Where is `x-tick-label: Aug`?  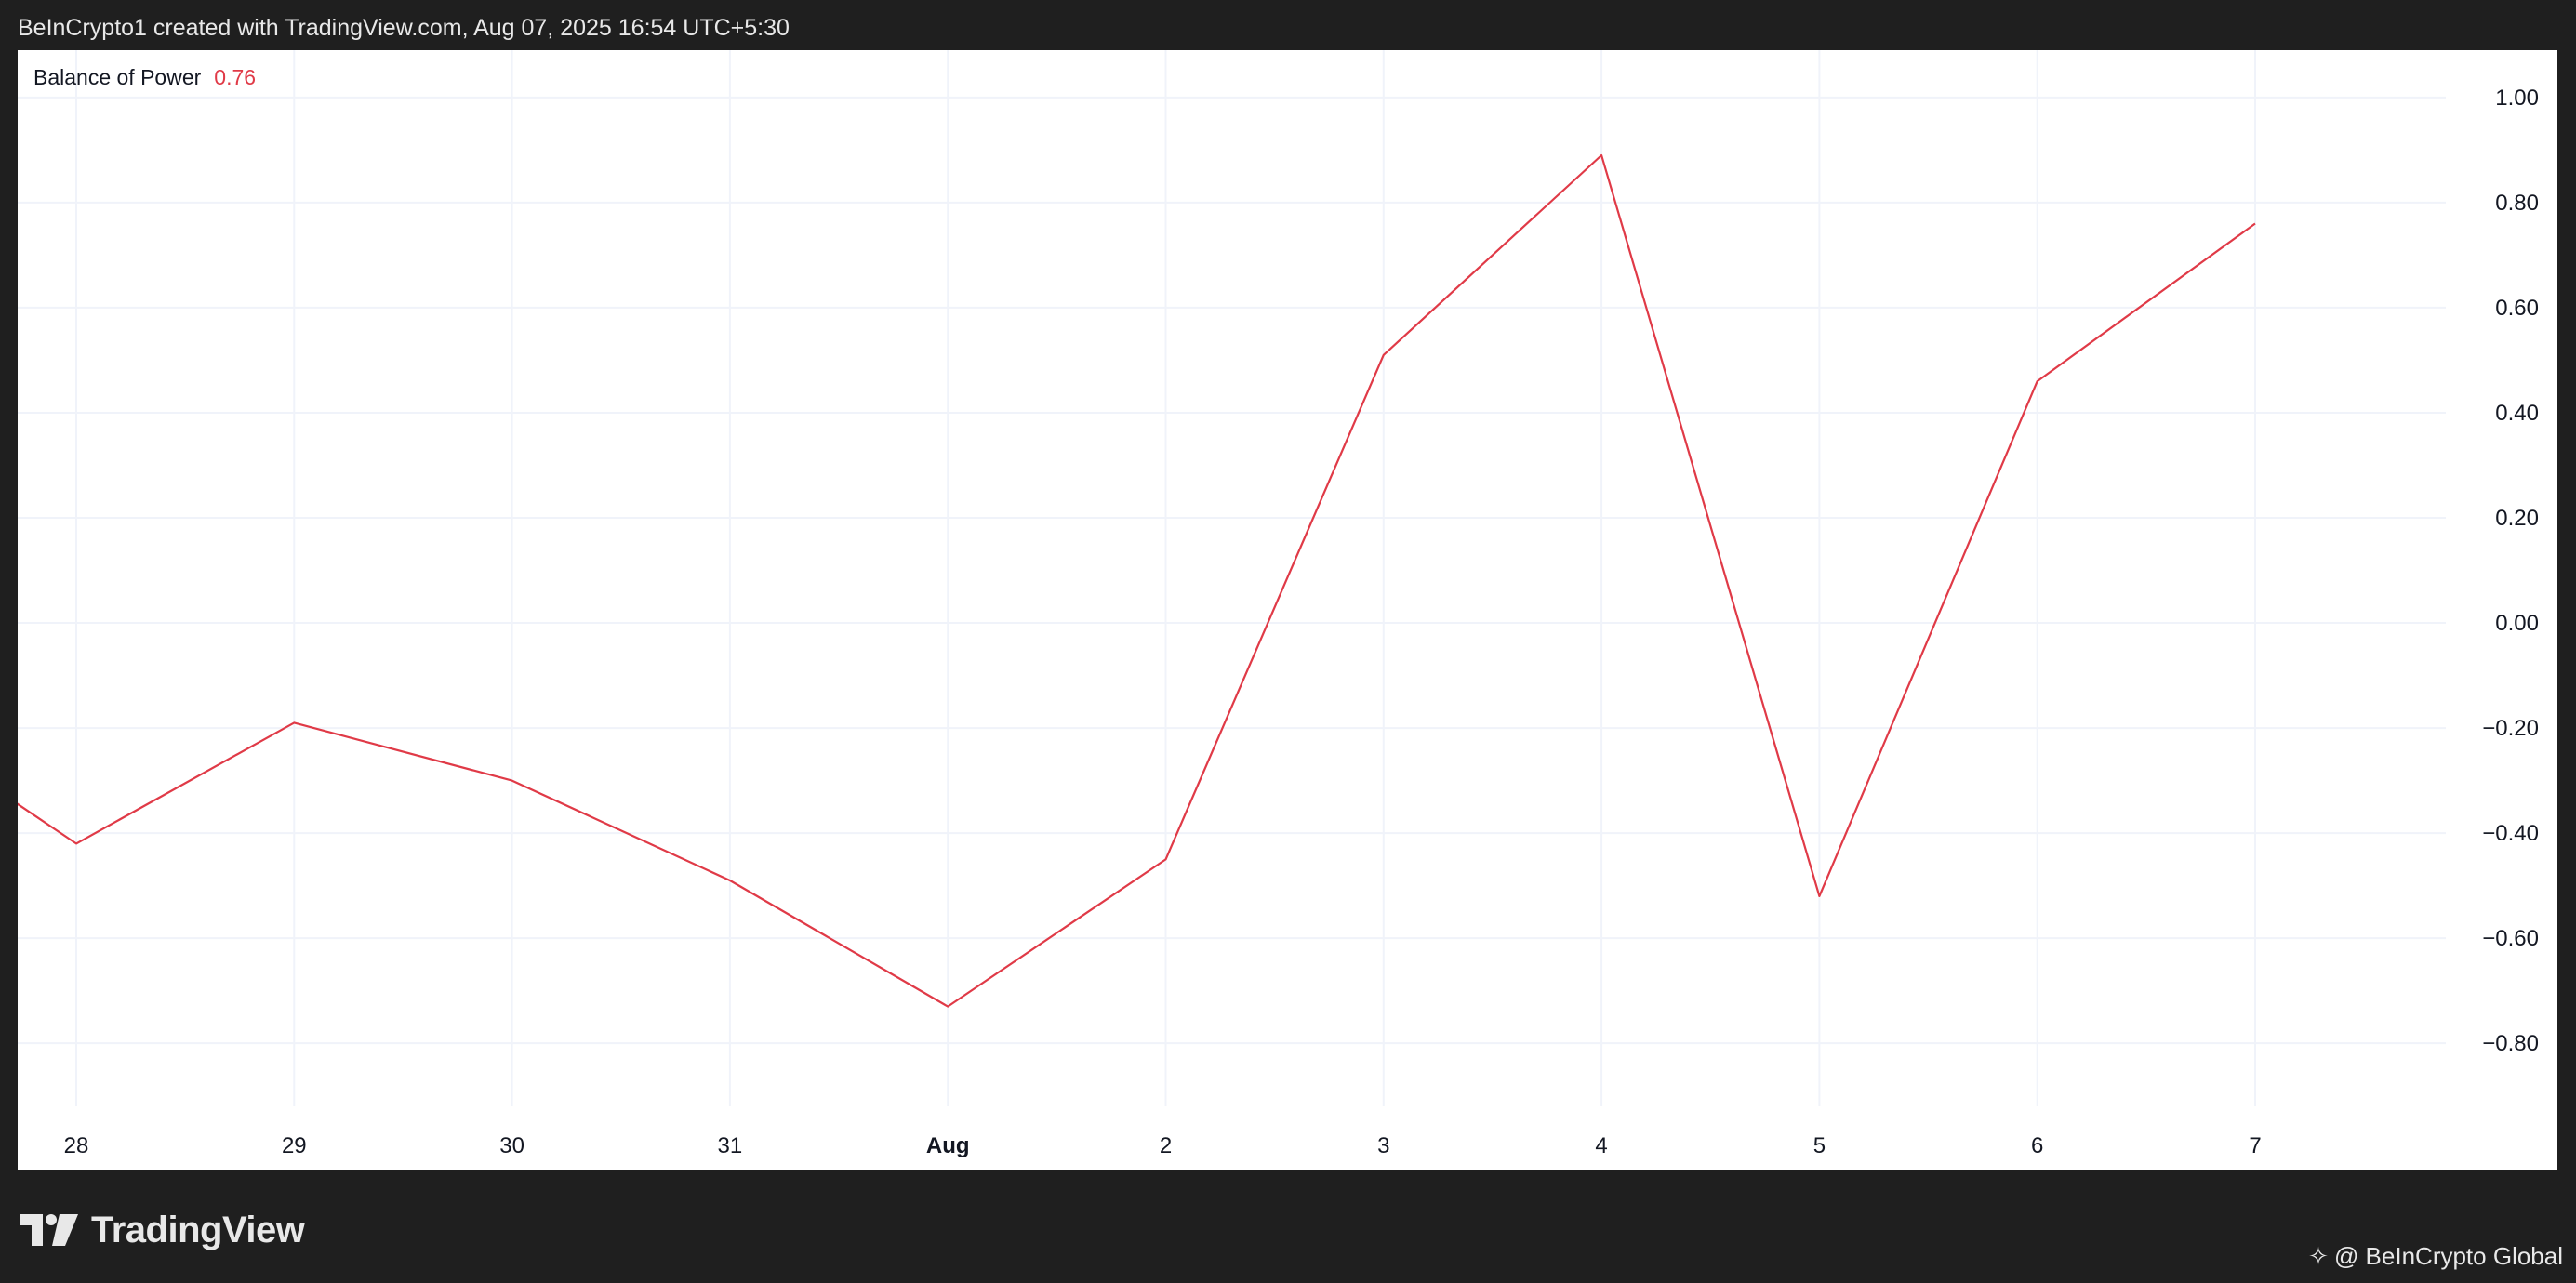
x-tick-label: Aug is located at coordinates (948, 1145).